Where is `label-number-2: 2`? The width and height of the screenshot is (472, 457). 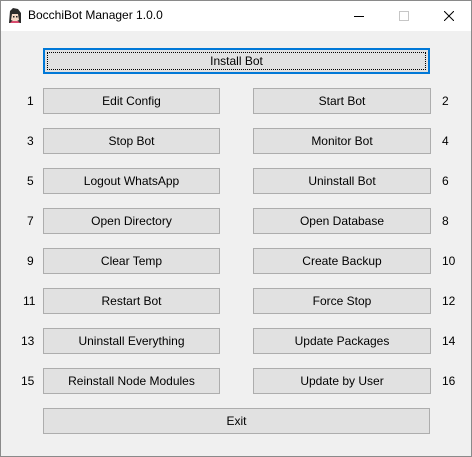
label-number-2: 2 is located at coordinates (445, 101).